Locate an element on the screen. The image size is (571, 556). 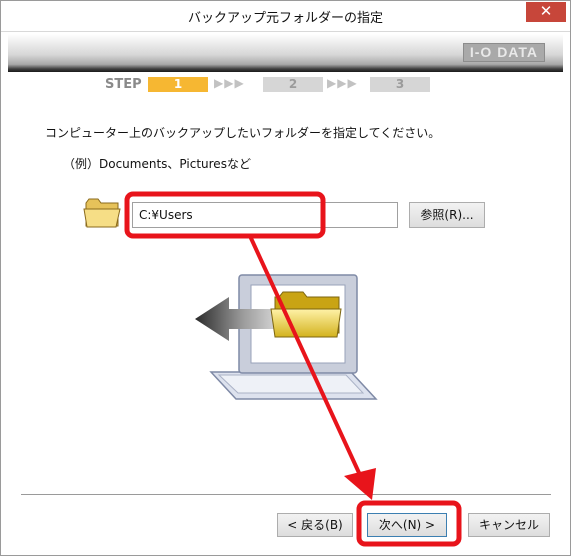
example-text: （例）Documents、Picturesなど is located at coordinates (157, 164).